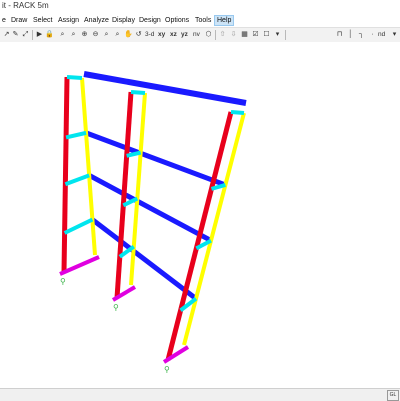 The image size is (400, 401). What do you see at coordinates (95, 34) in the screenshot?
I see `zoom-out-icon: ⊖` at bounding box center [95, 34].